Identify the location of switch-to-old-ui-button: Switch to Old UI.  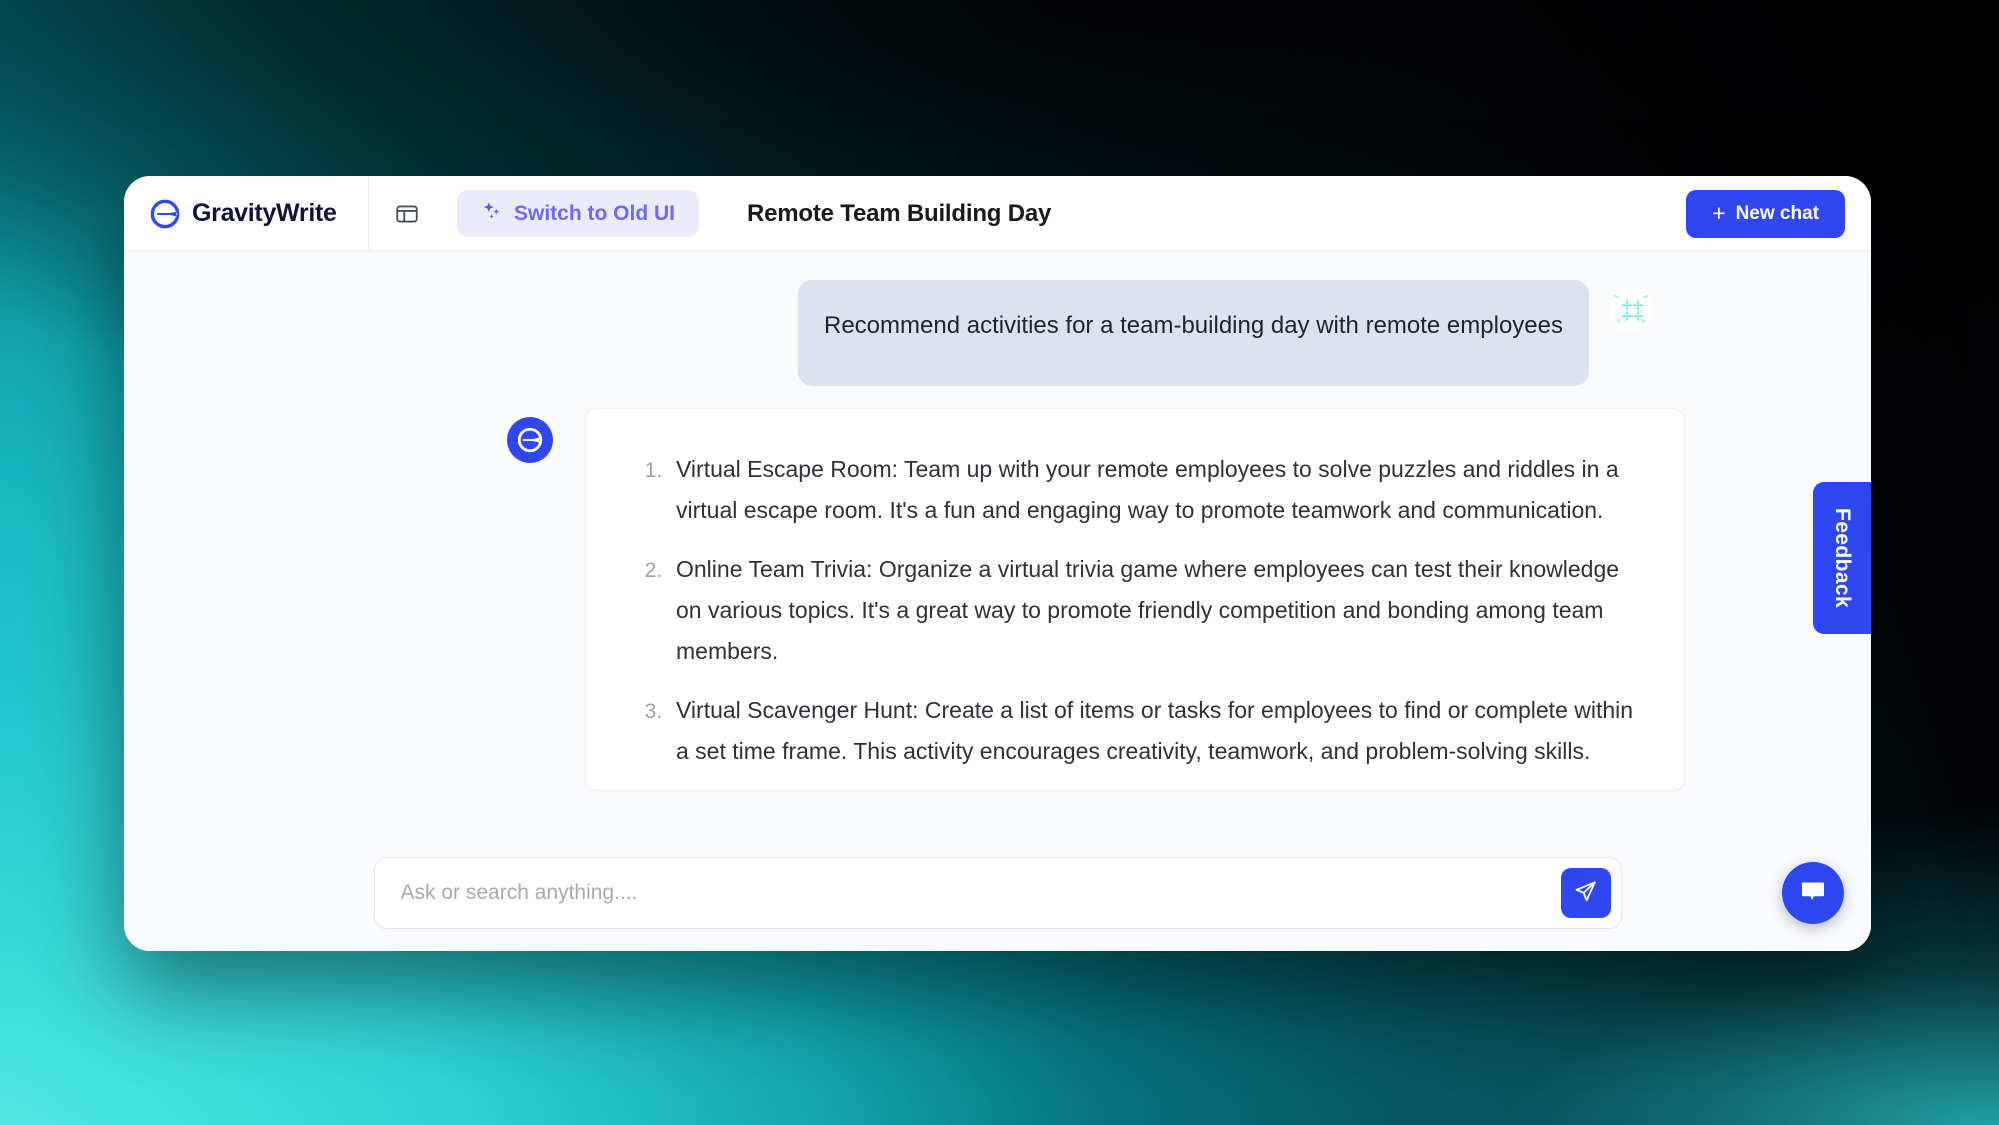
(578, 213).